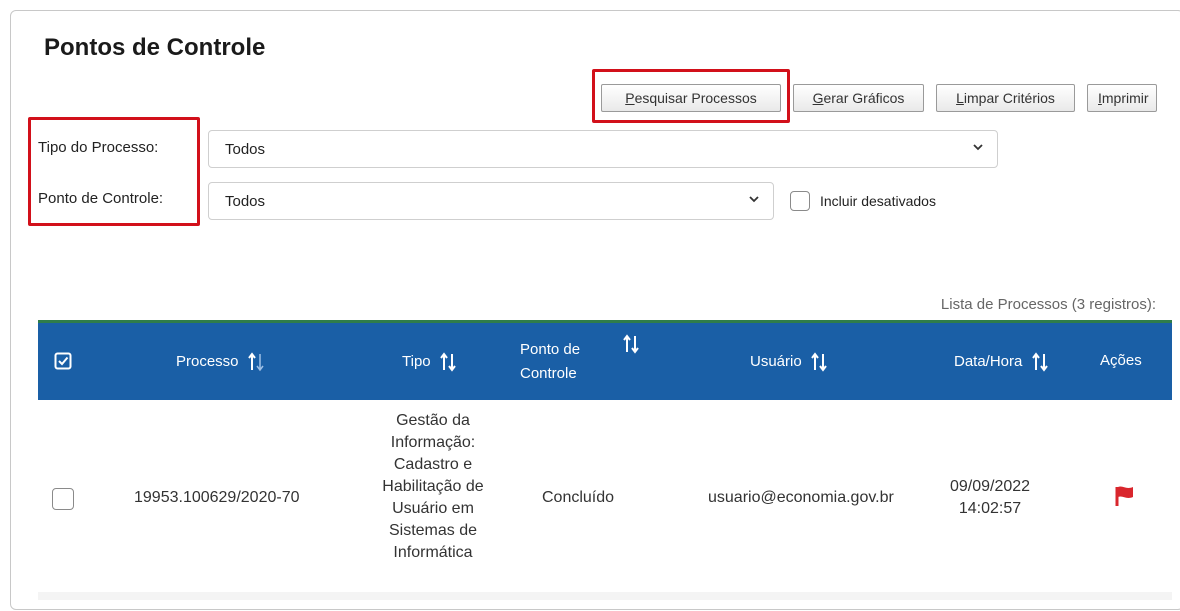 The width and height of the screenshot is (1180, 611). Describe the element at coordinates (217, 498) in the screenshot. I see `cell-processo: 19953.100629/2020-70` at that location.